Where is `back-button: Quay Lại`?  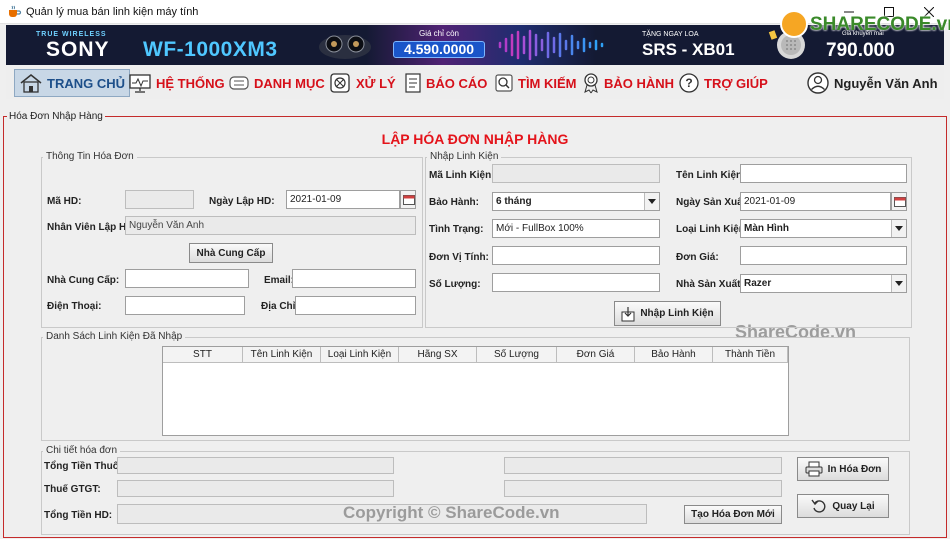
back-button: Quay Lại is located at coordinates (843, 506).